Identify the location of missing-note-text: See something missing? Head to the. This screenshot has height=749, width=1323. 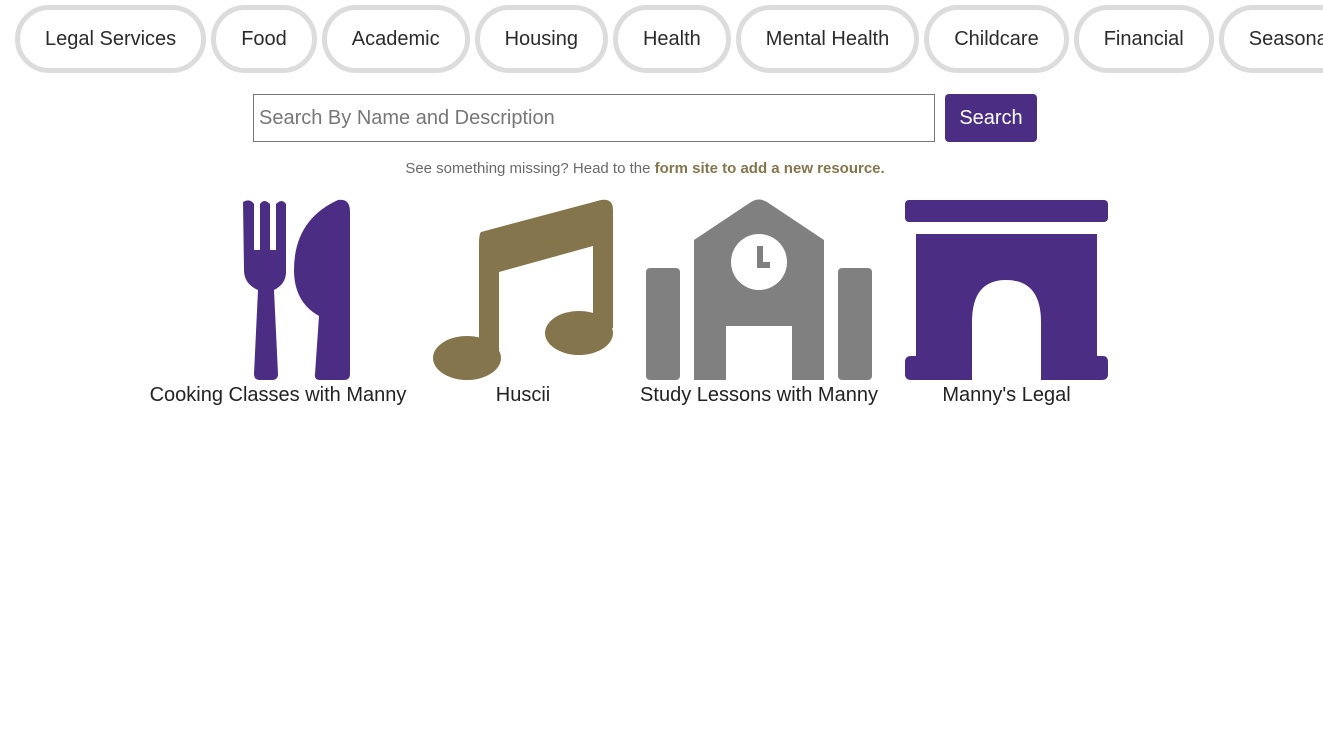
(530, 168).